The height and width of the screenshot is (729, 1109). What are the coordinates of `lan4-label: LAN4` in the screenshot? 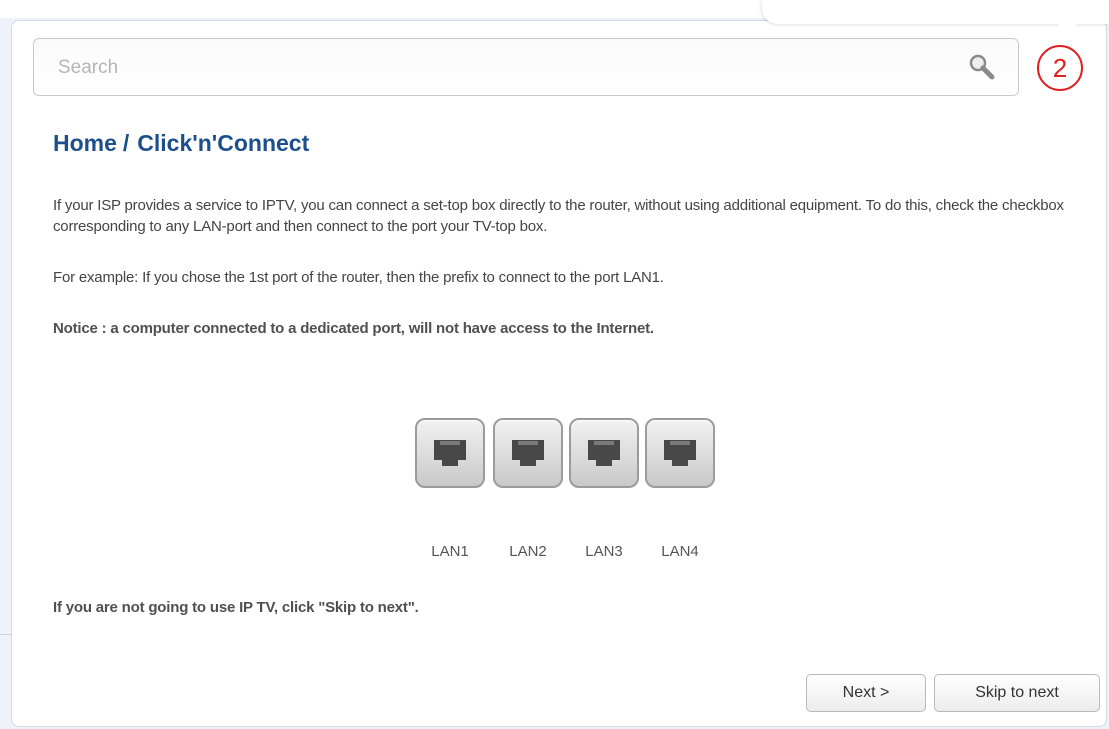 It's located at (680, 551).